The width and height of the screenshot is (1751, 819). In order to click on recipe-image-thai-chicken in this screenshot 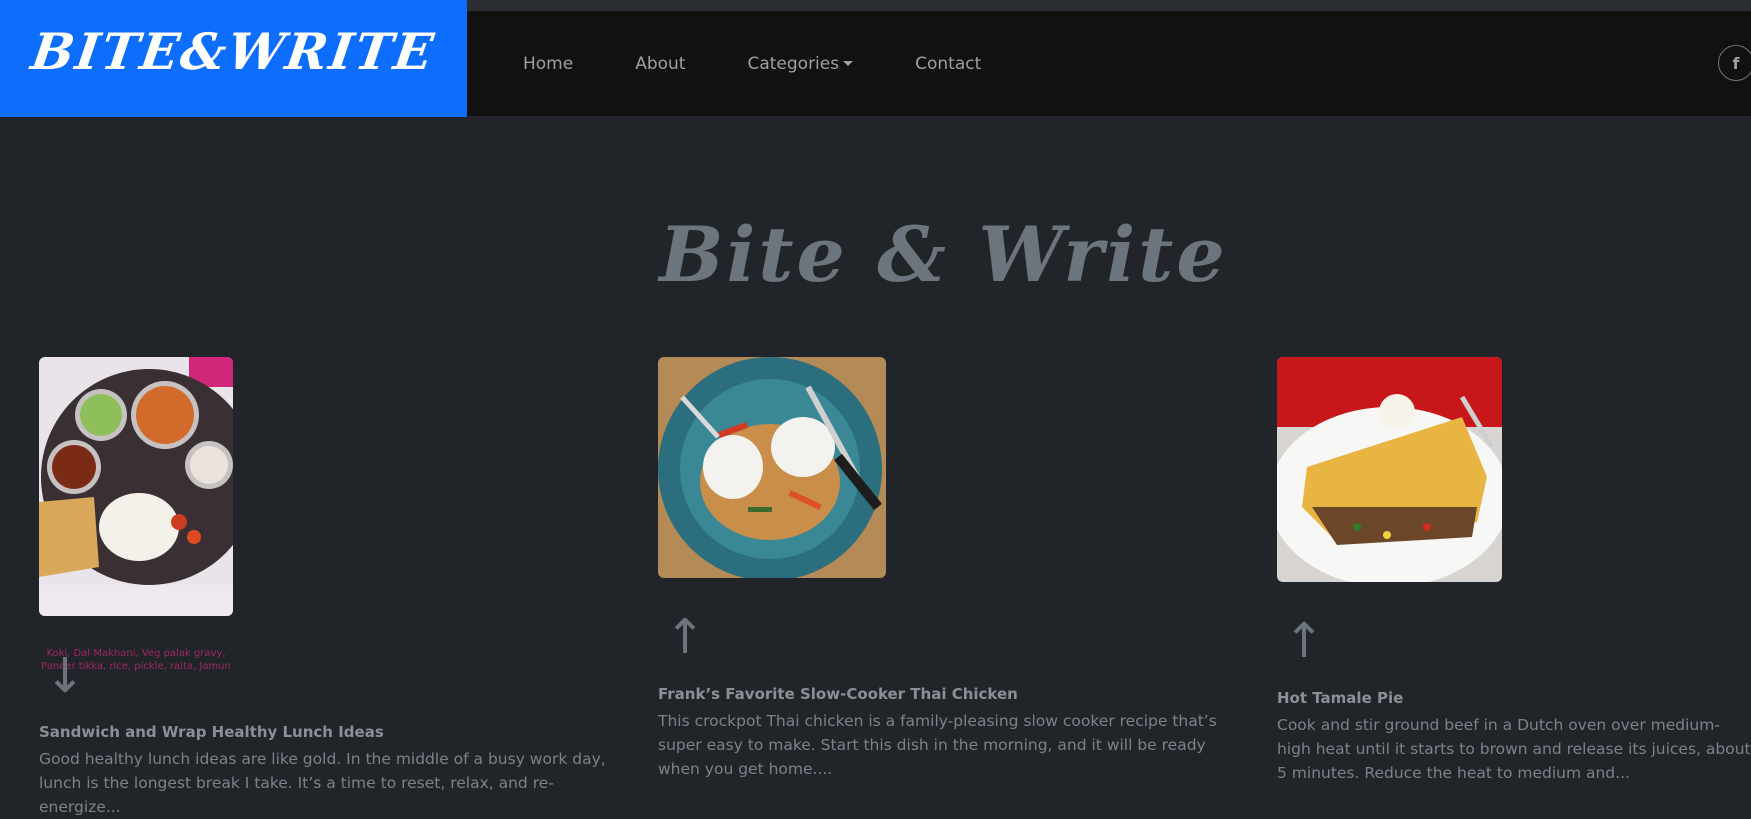, I will do `click(772, 467)`.